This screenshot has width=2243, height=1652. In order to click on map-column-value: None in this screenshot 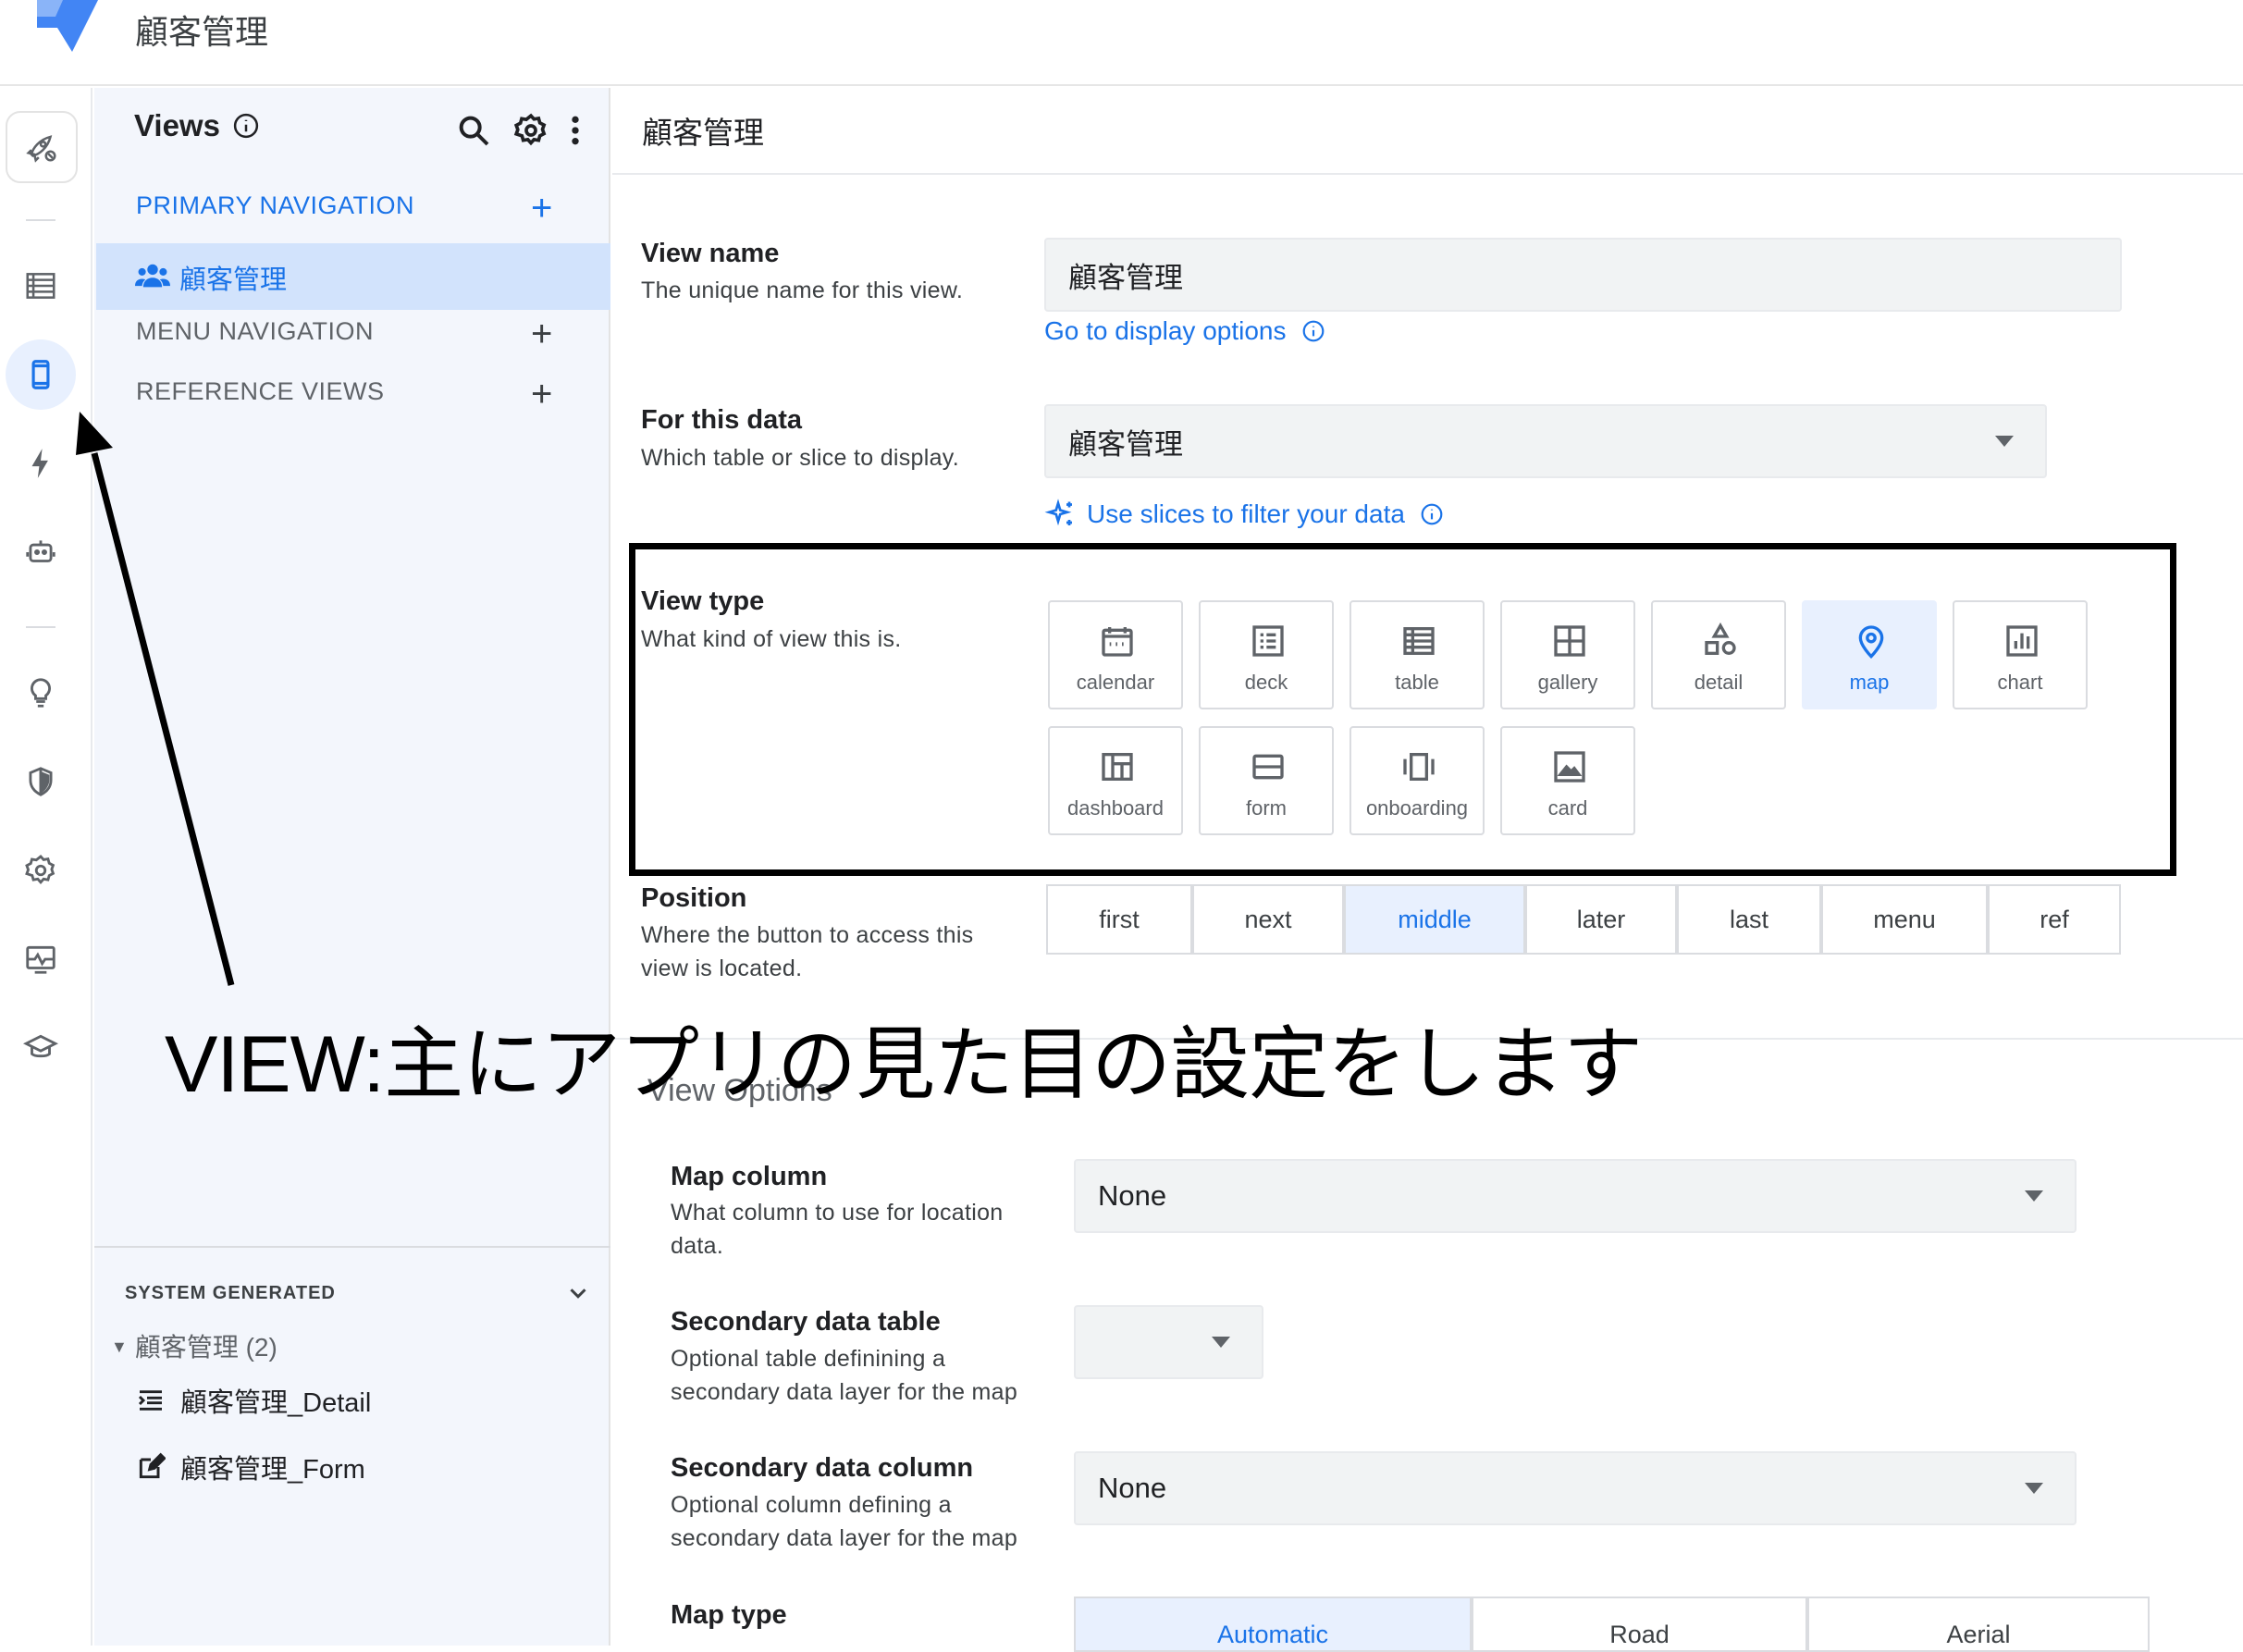, I will do `click(1132, 1195)`.